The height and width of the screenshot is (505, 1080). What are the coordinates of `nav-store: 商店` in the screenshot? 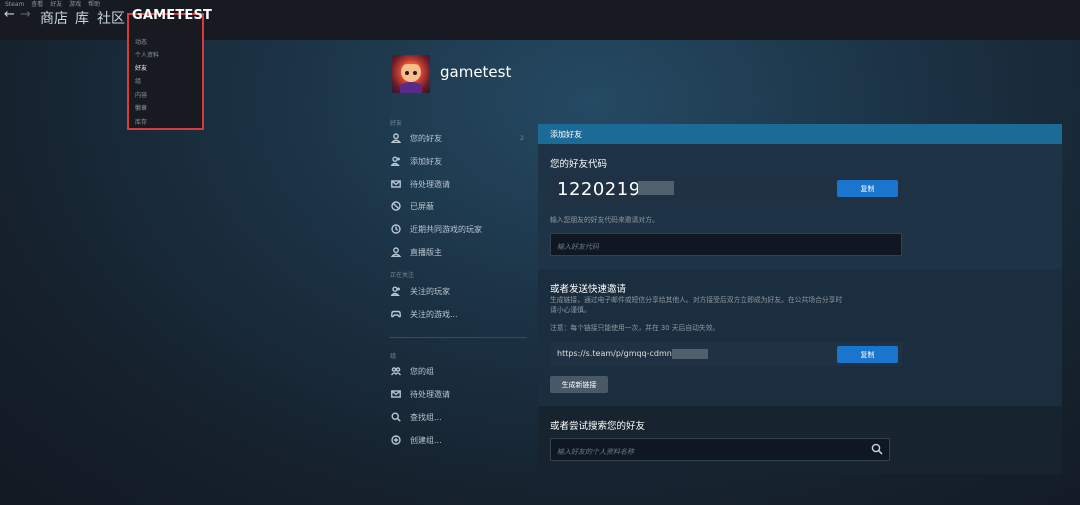 It's located at (54, 18).